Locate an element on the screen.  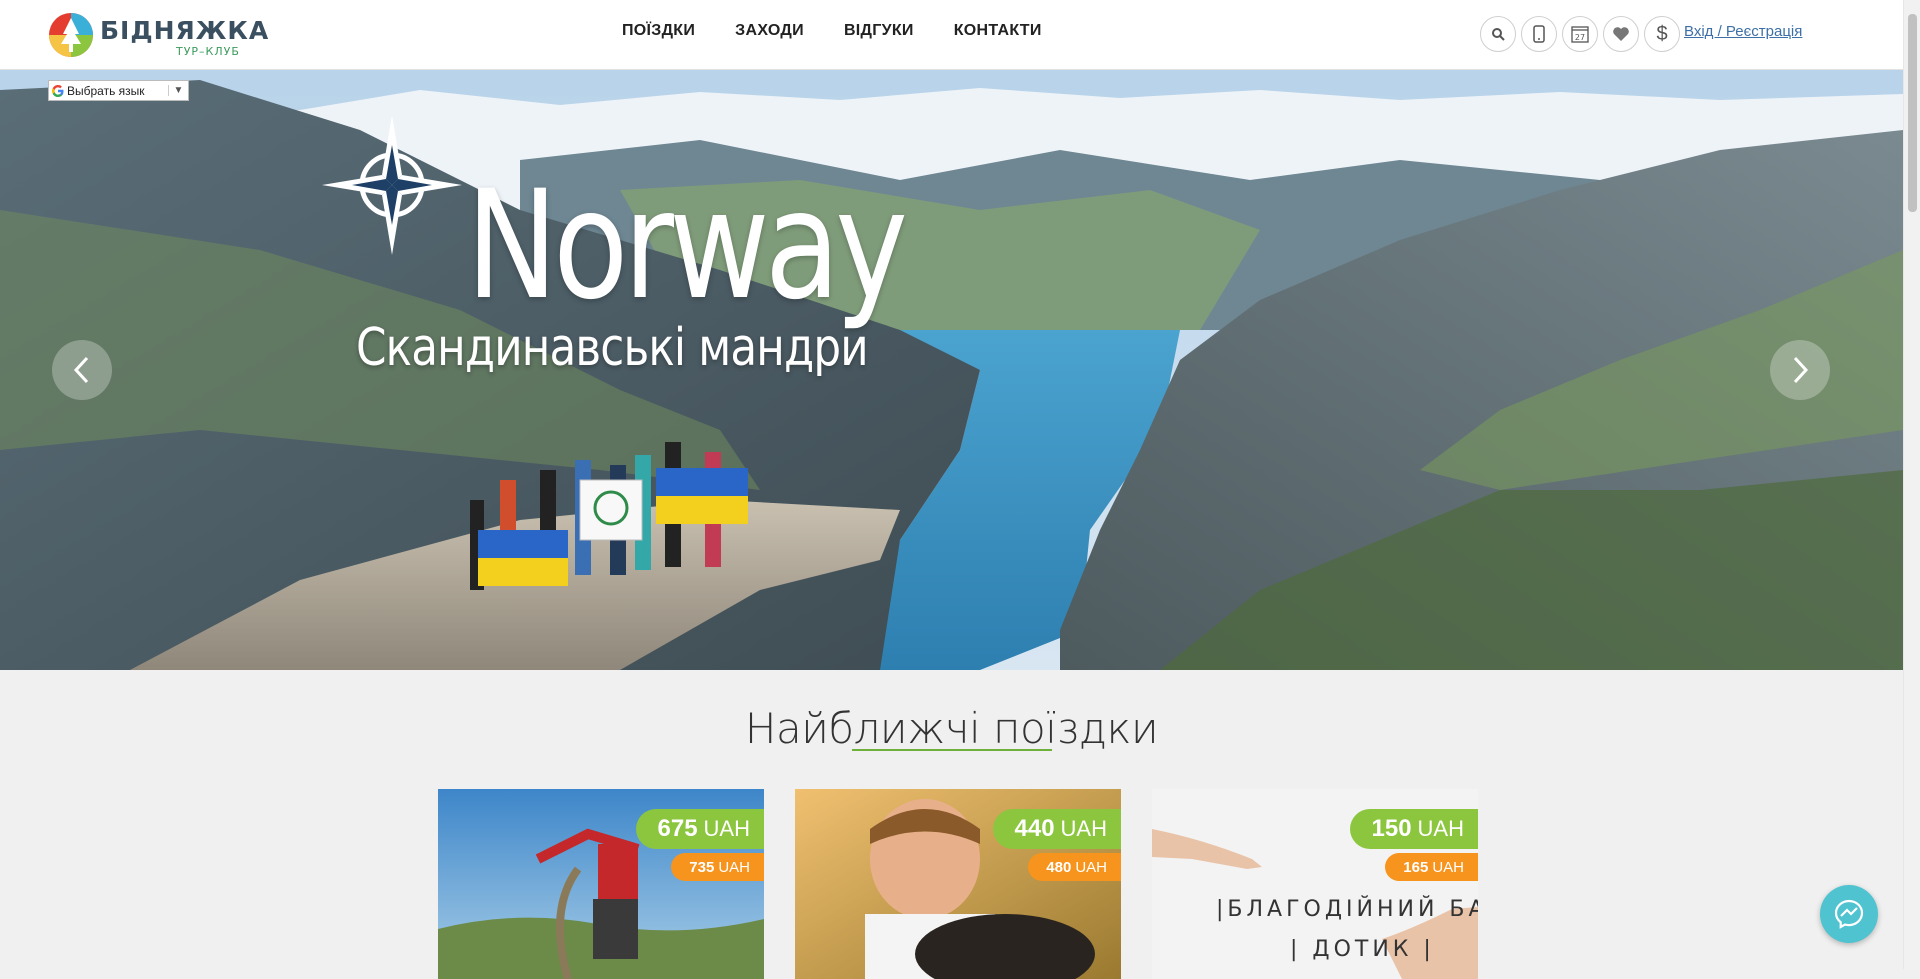
dollar-icon: $ is located at coordinates (1662, 33).